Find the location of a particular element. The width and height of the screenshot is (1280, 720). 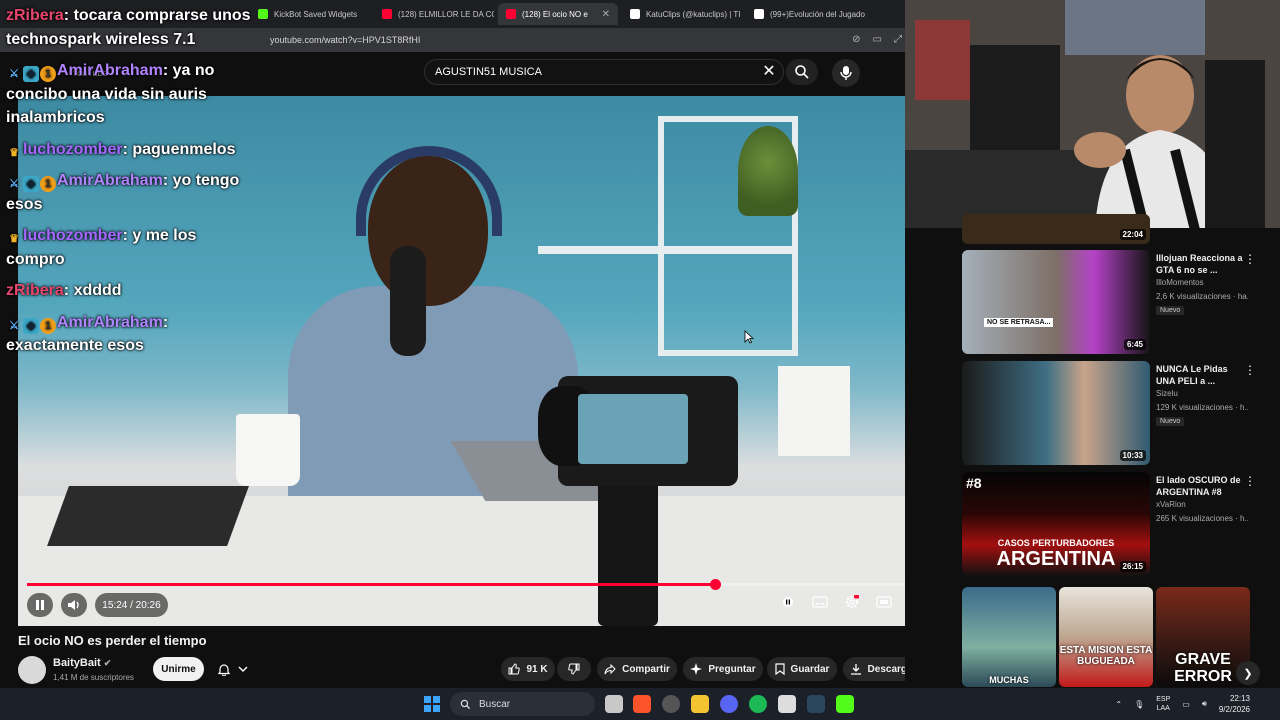

share-label: Compartir is located at coordinates (646, 669).